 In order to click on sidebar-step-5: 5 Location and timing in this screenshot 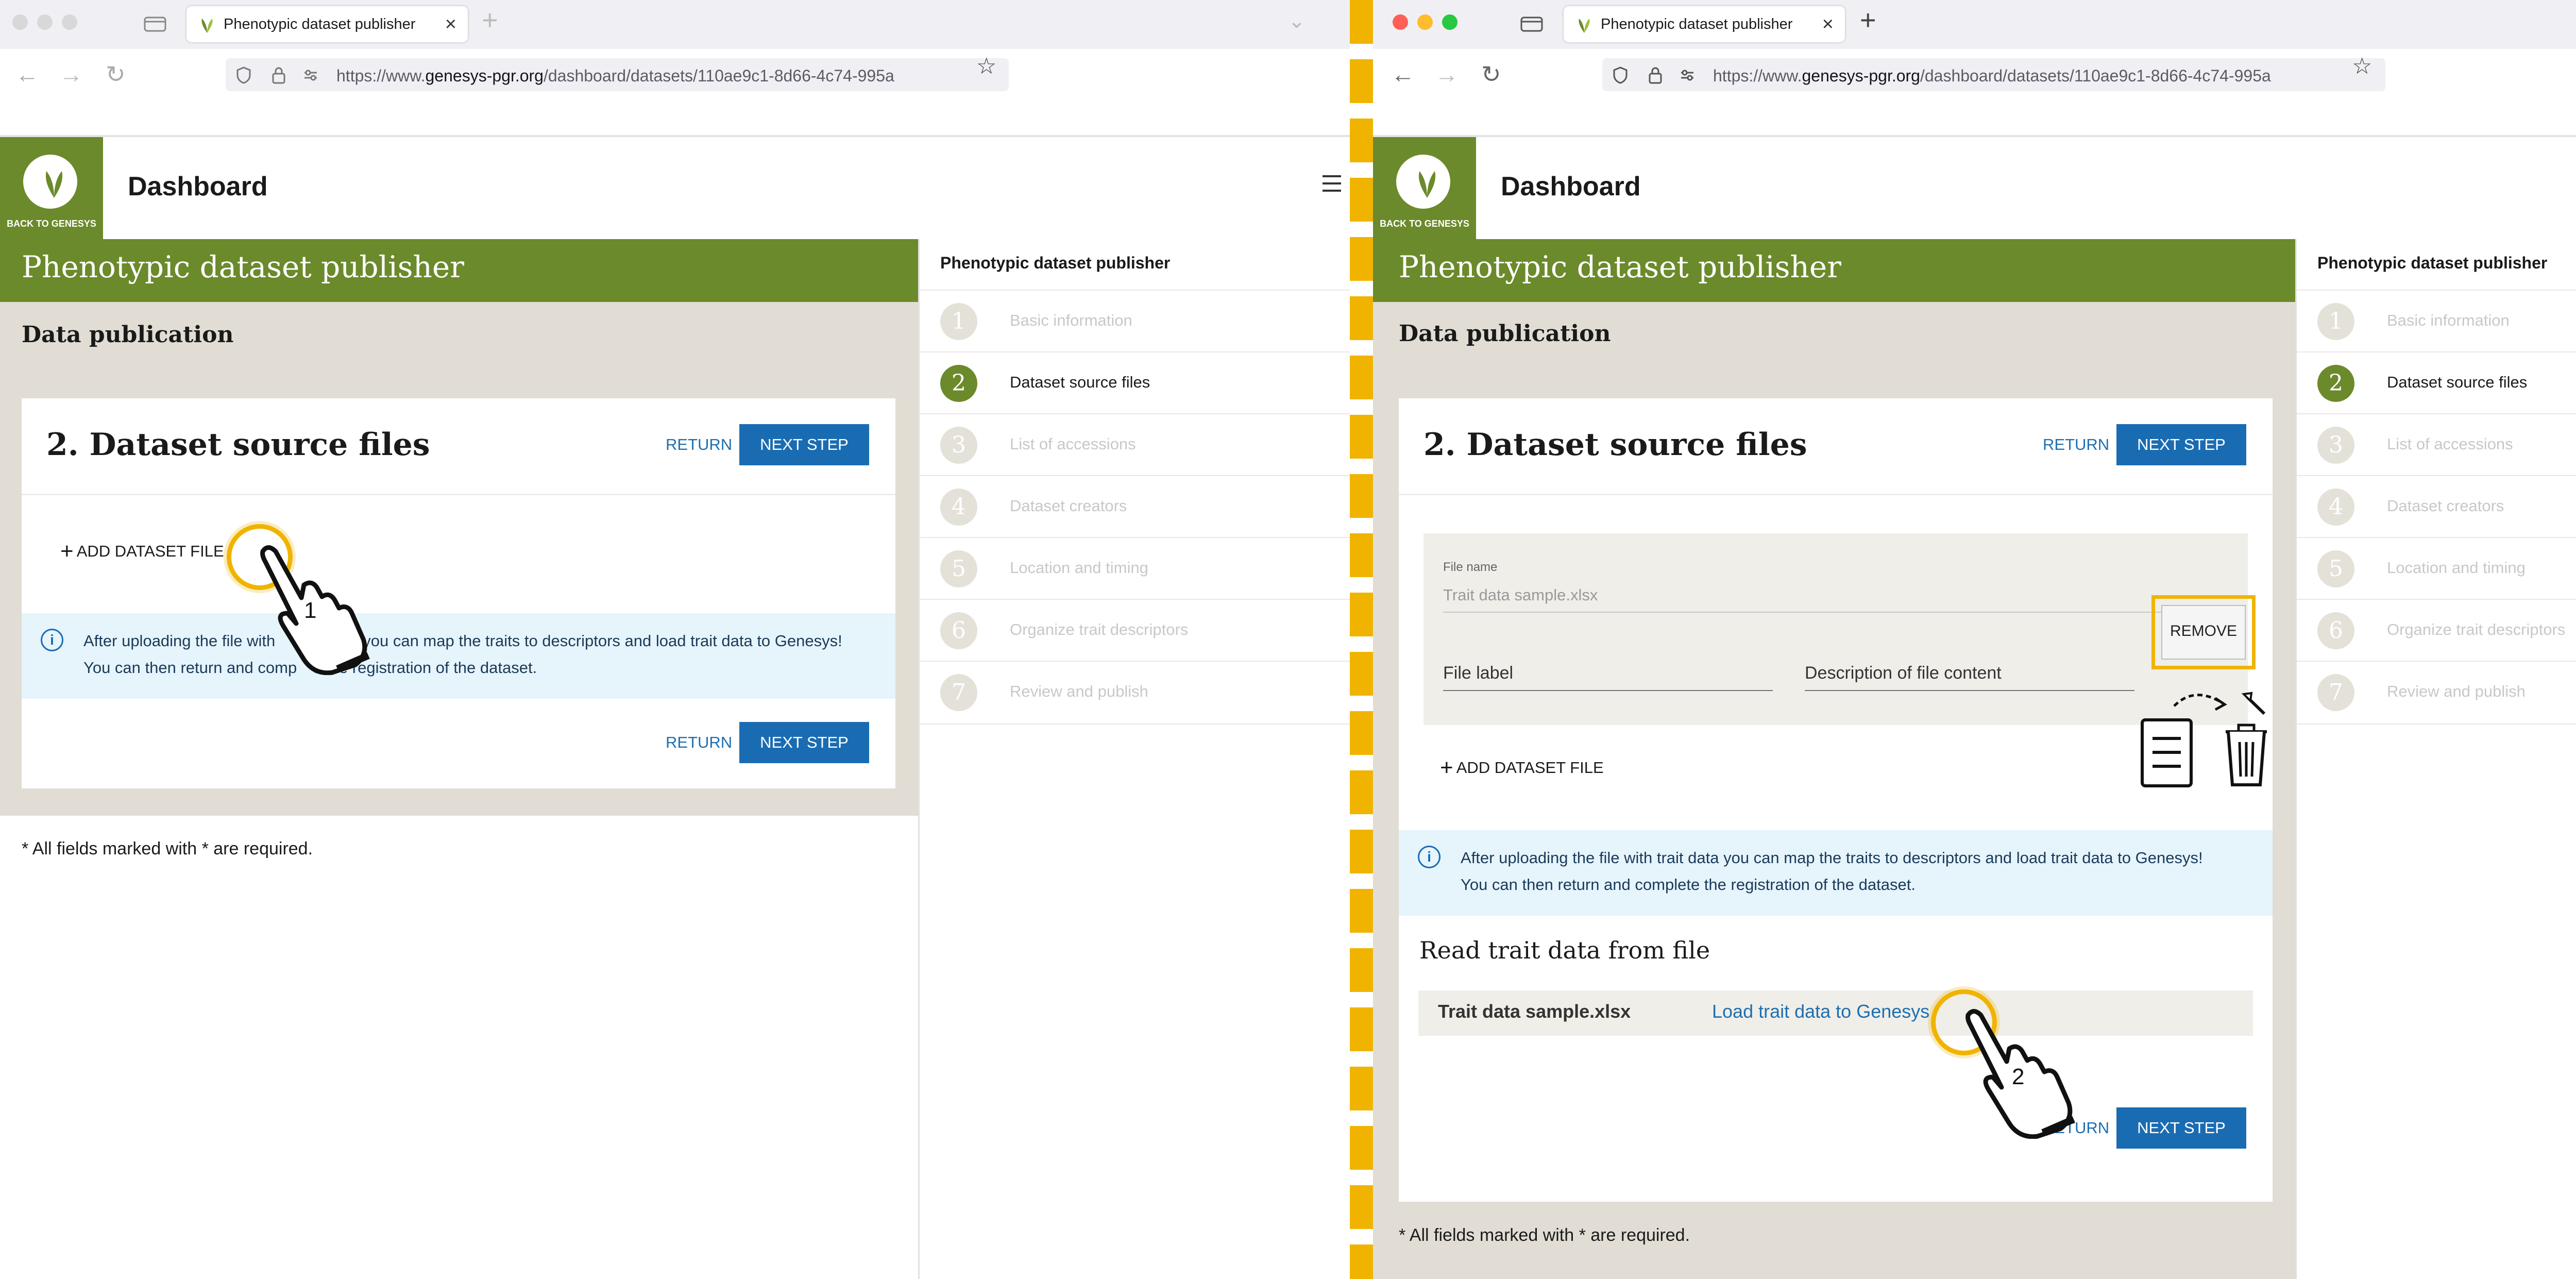, I will do `click(1135, 568)`.